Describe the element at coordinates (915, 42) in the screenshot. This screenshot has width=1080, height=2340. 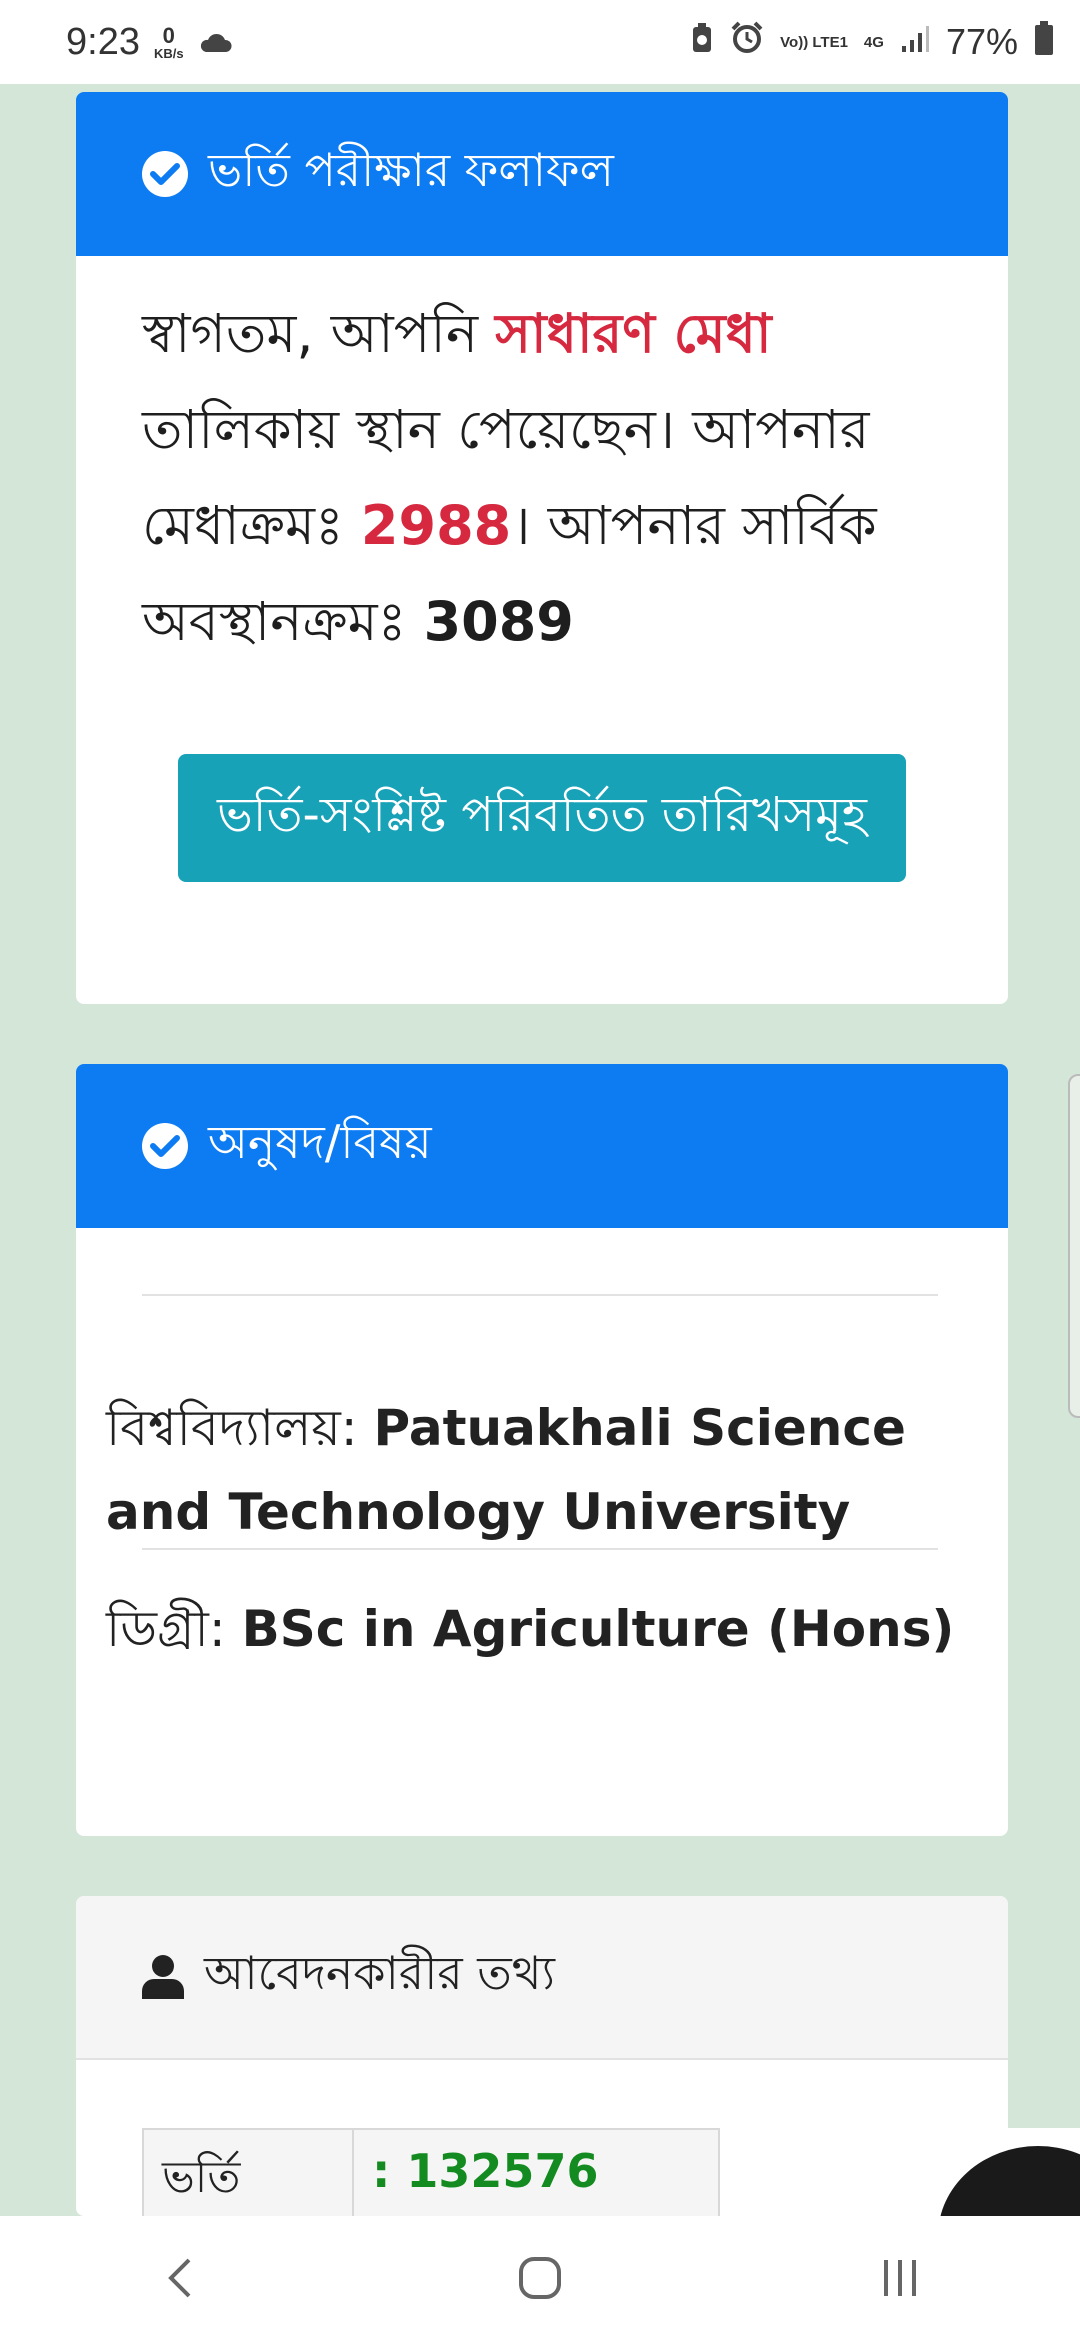
I see `signal-icon` at that location.